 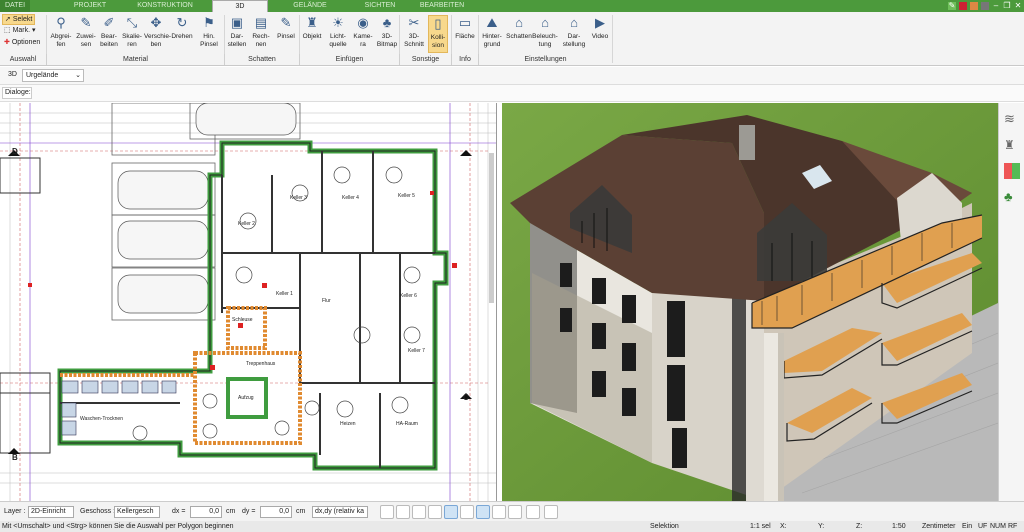 I want to click on status-mode: Selektion, so click(x=664, y=526).